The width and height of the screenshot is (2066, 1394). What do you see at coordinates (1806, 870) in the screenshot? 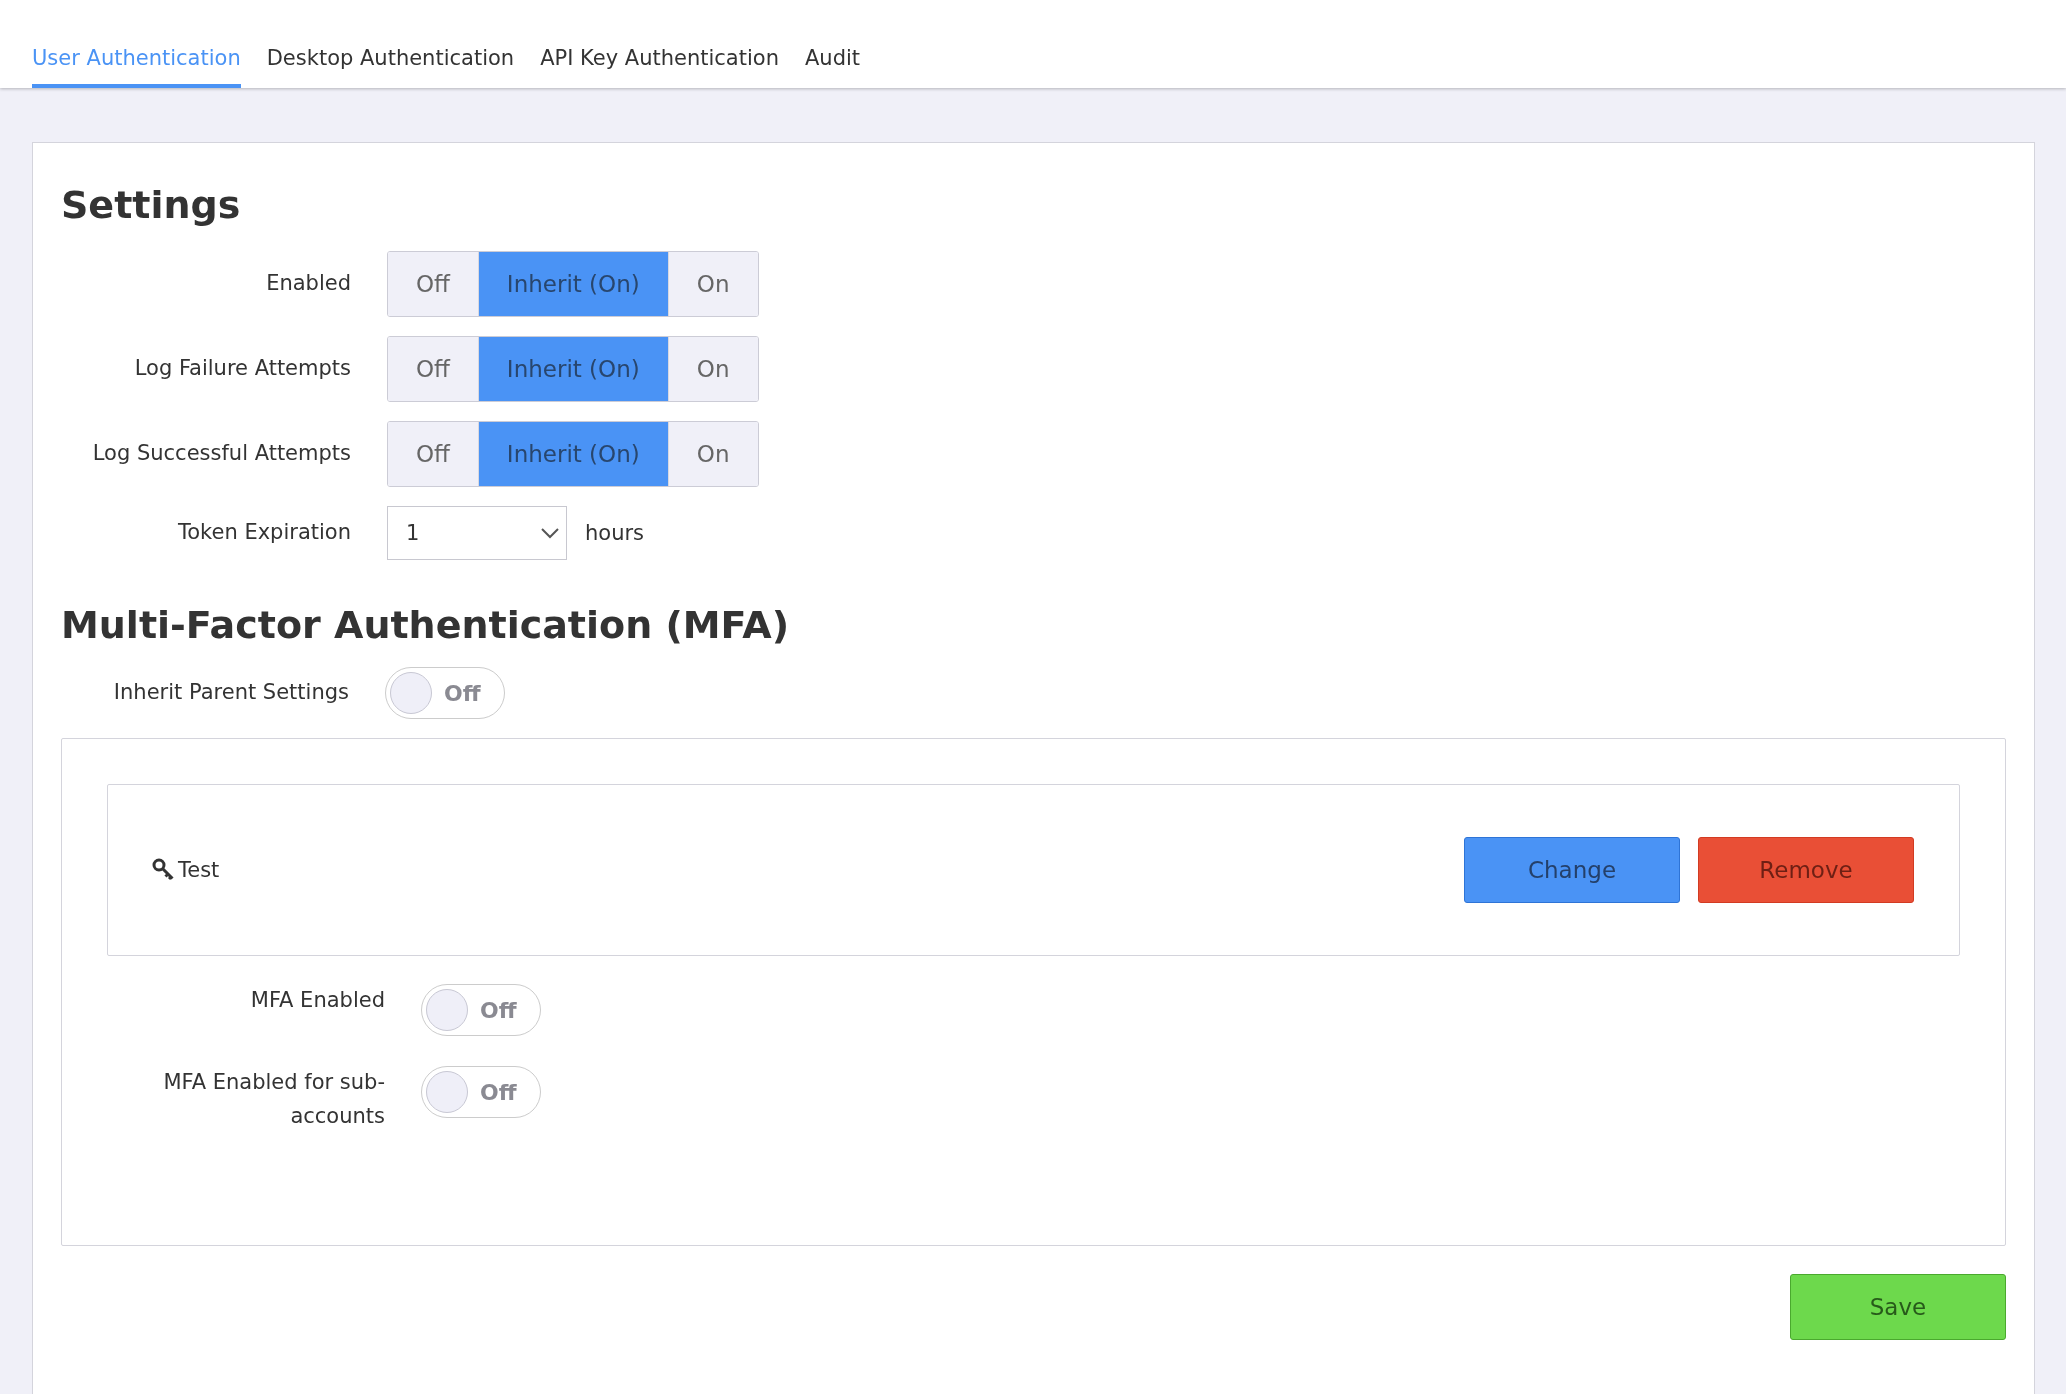
I see `action-button: Remove` at bounding box center [1806, 870].